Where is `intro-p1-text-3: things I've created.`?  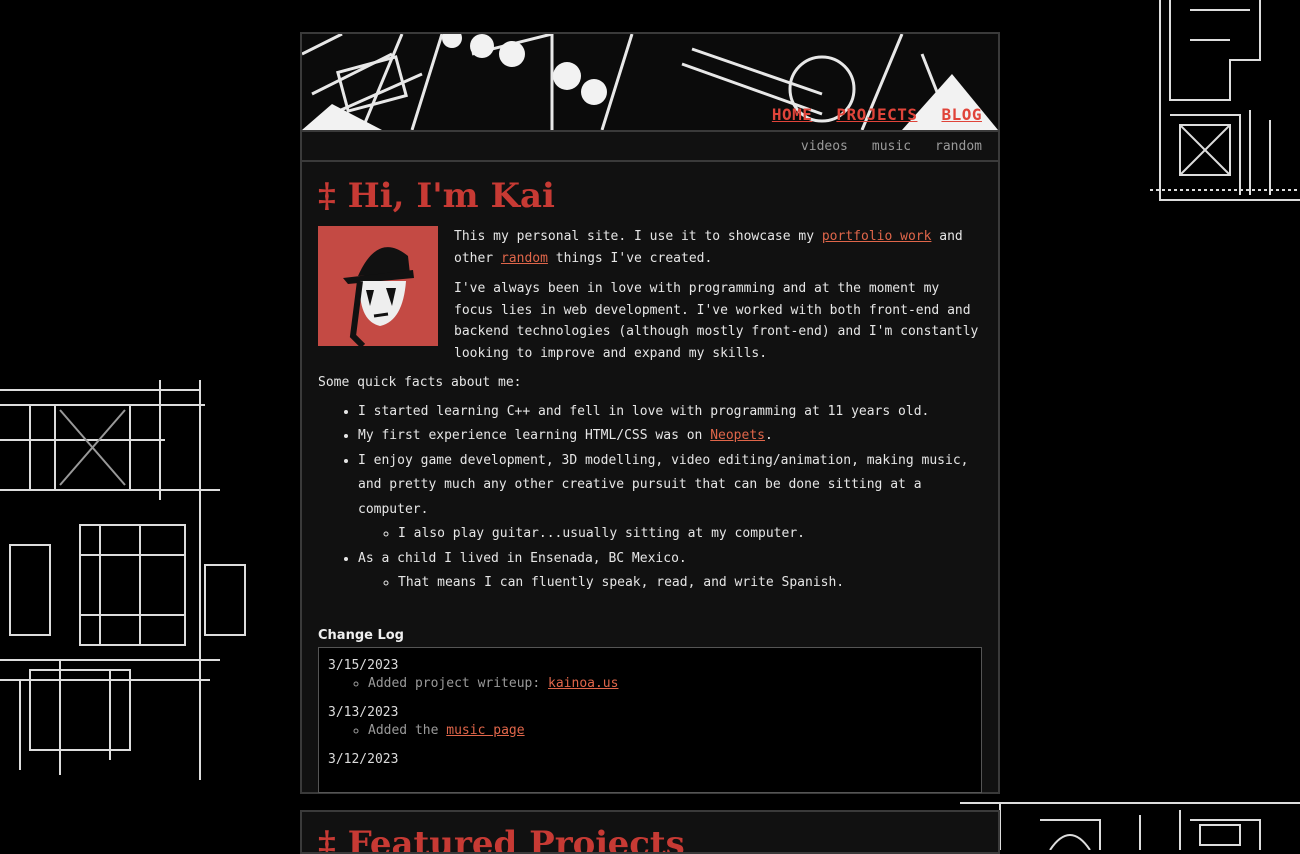
intro-p1-text-3: things I've created. is located at coordinates (630, 258).